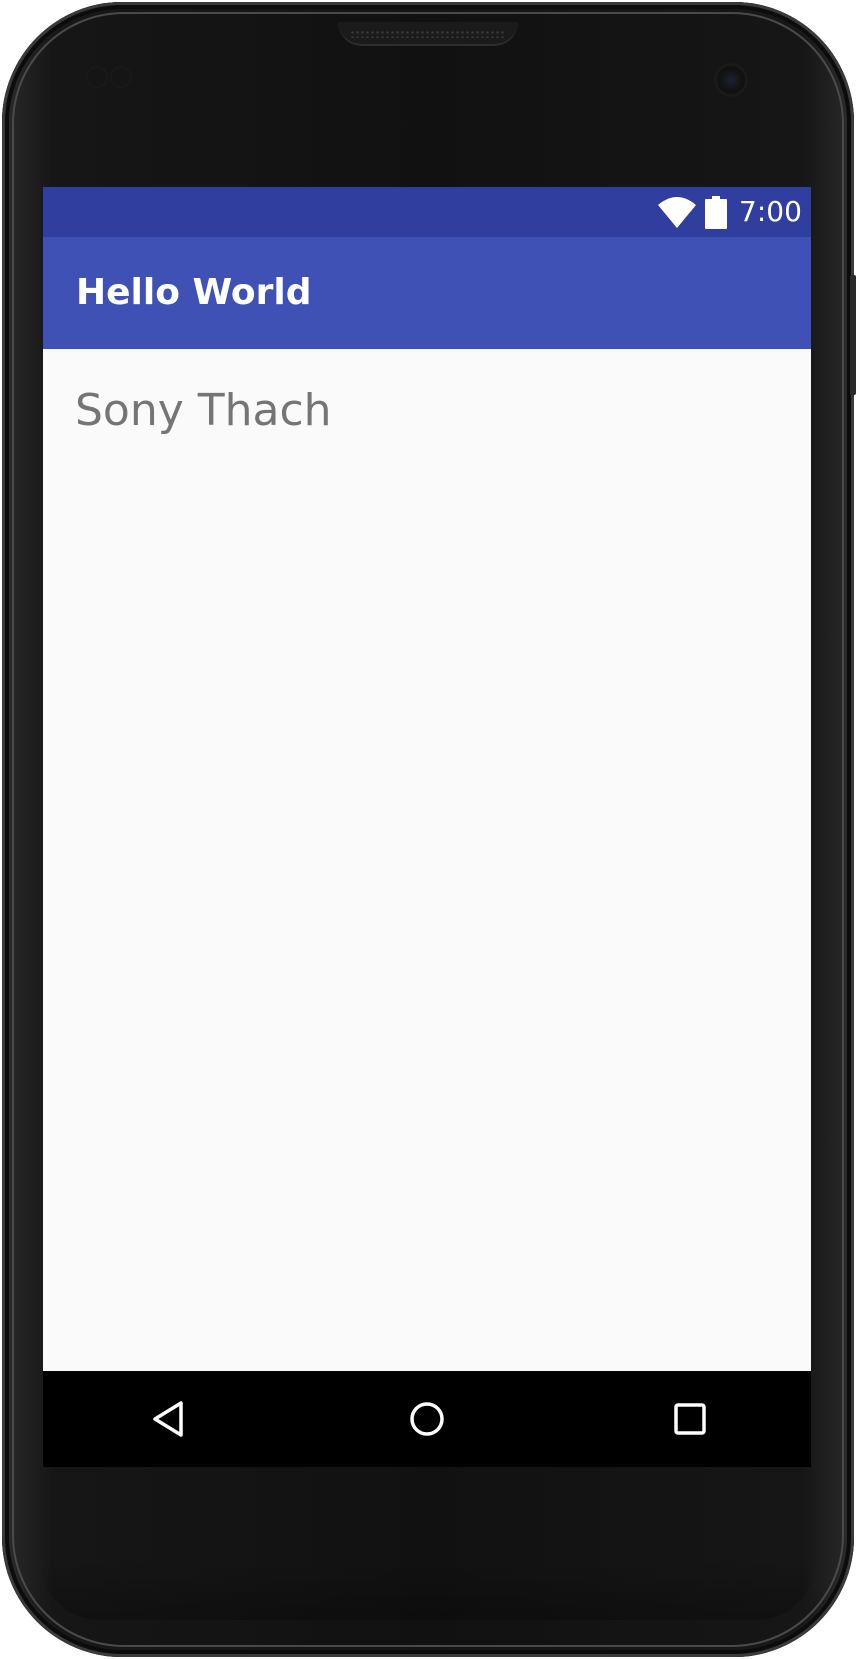  Describe the element at coordinates (428, 1590) in the screenshot. I see `bottom-bezel` at that location.